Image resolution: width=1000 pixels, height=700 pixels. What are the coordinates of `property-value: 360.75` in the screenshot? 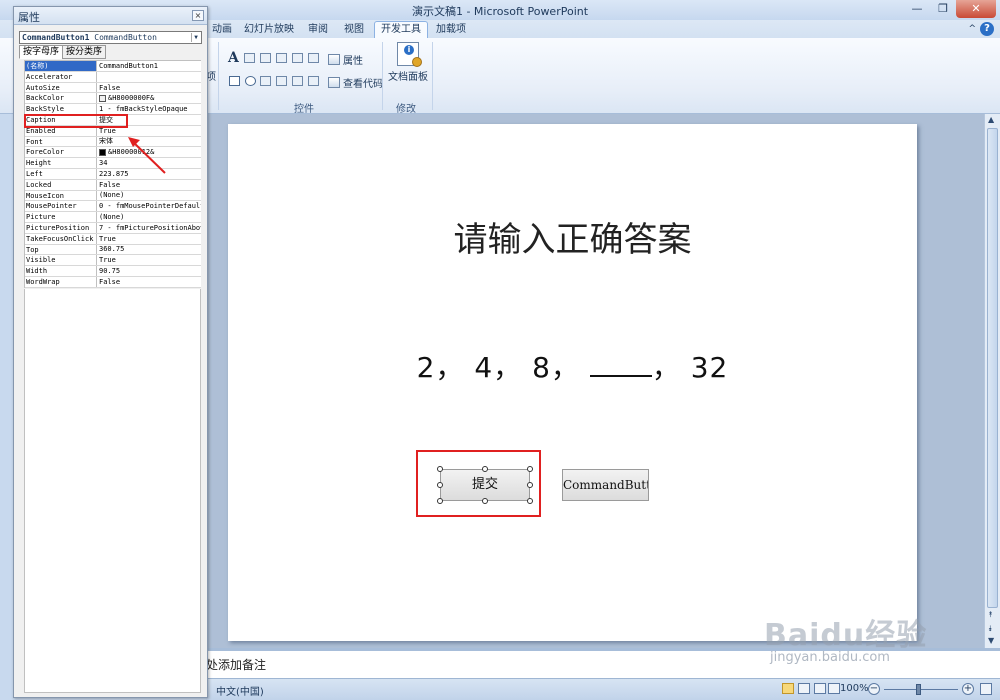 It's located at (149, 249).